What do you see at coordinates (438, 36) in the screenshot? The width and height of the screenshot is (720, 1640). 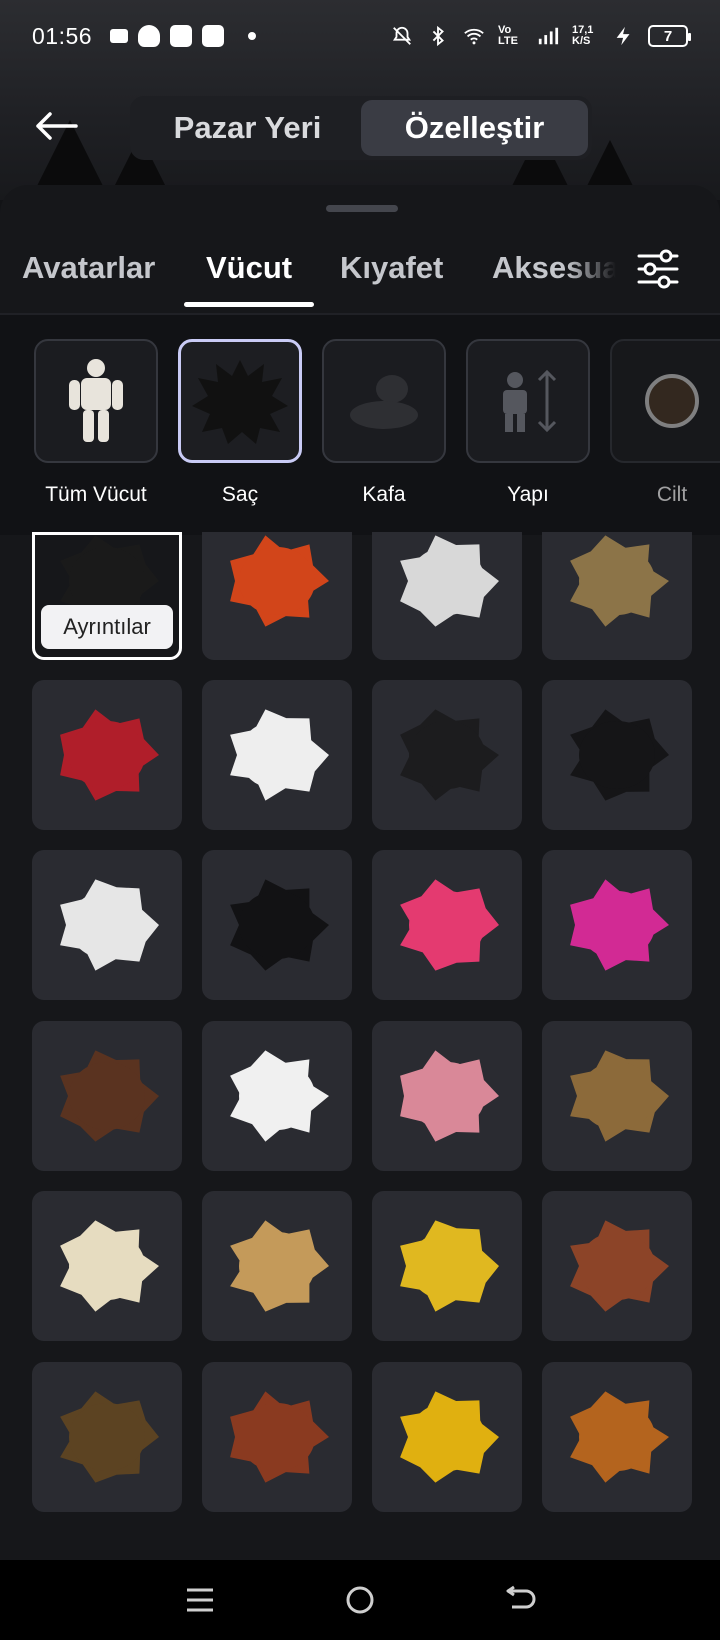 I see `bluetooth-icon` at bounding box center [438, 36].